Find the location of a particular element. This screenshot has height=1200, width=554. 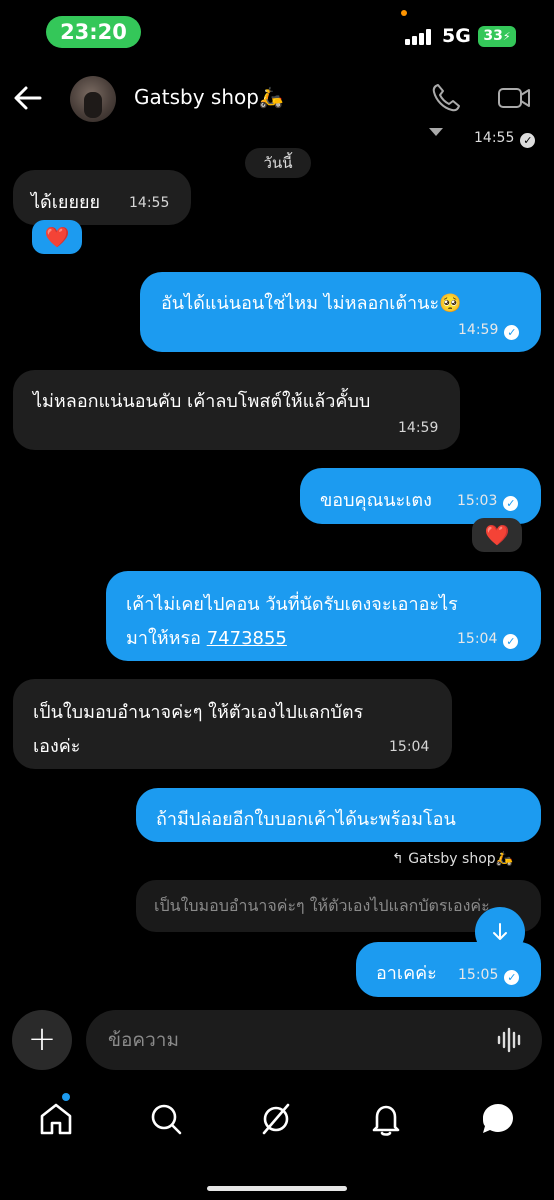

message-time: 14:55 is located at coordinates (149, 203).